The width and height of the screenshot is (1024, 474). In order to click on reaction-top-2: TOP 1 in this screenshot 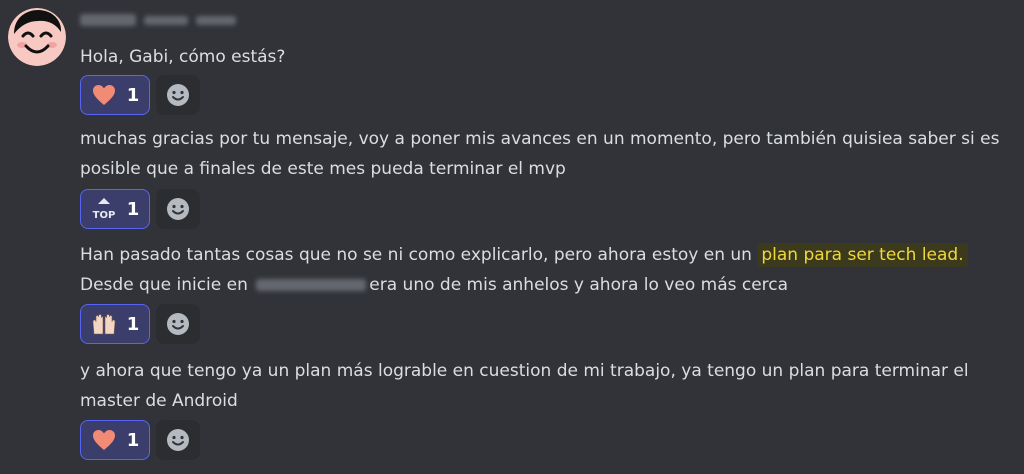, I will do `click(115, 209)`.